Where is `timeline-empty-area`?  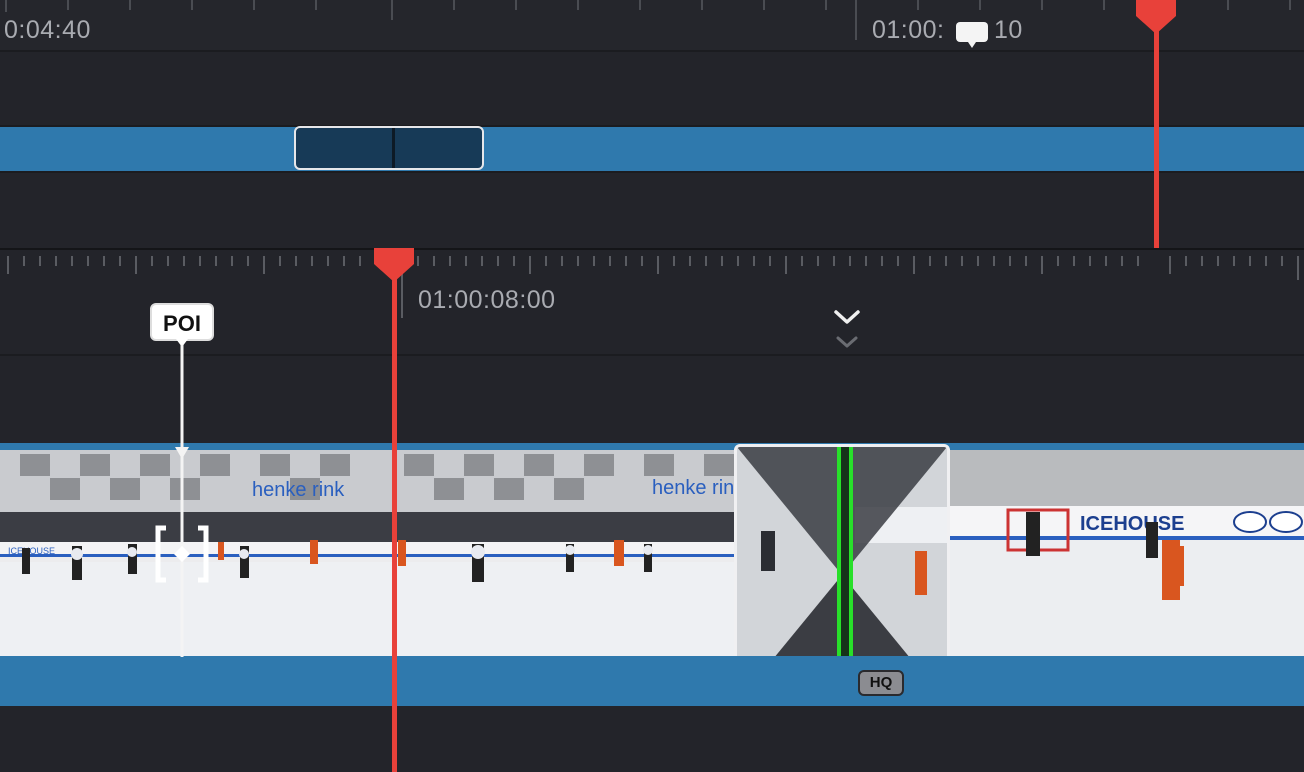 timeline-empty-area is located at coordinates (652, 739).